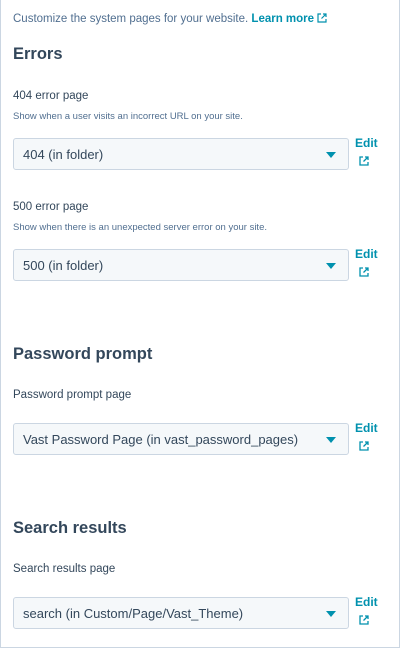 The width and height of the screenshot is (400, 648). I want to click on error-500-label: 500 error page, so click(51, 207).